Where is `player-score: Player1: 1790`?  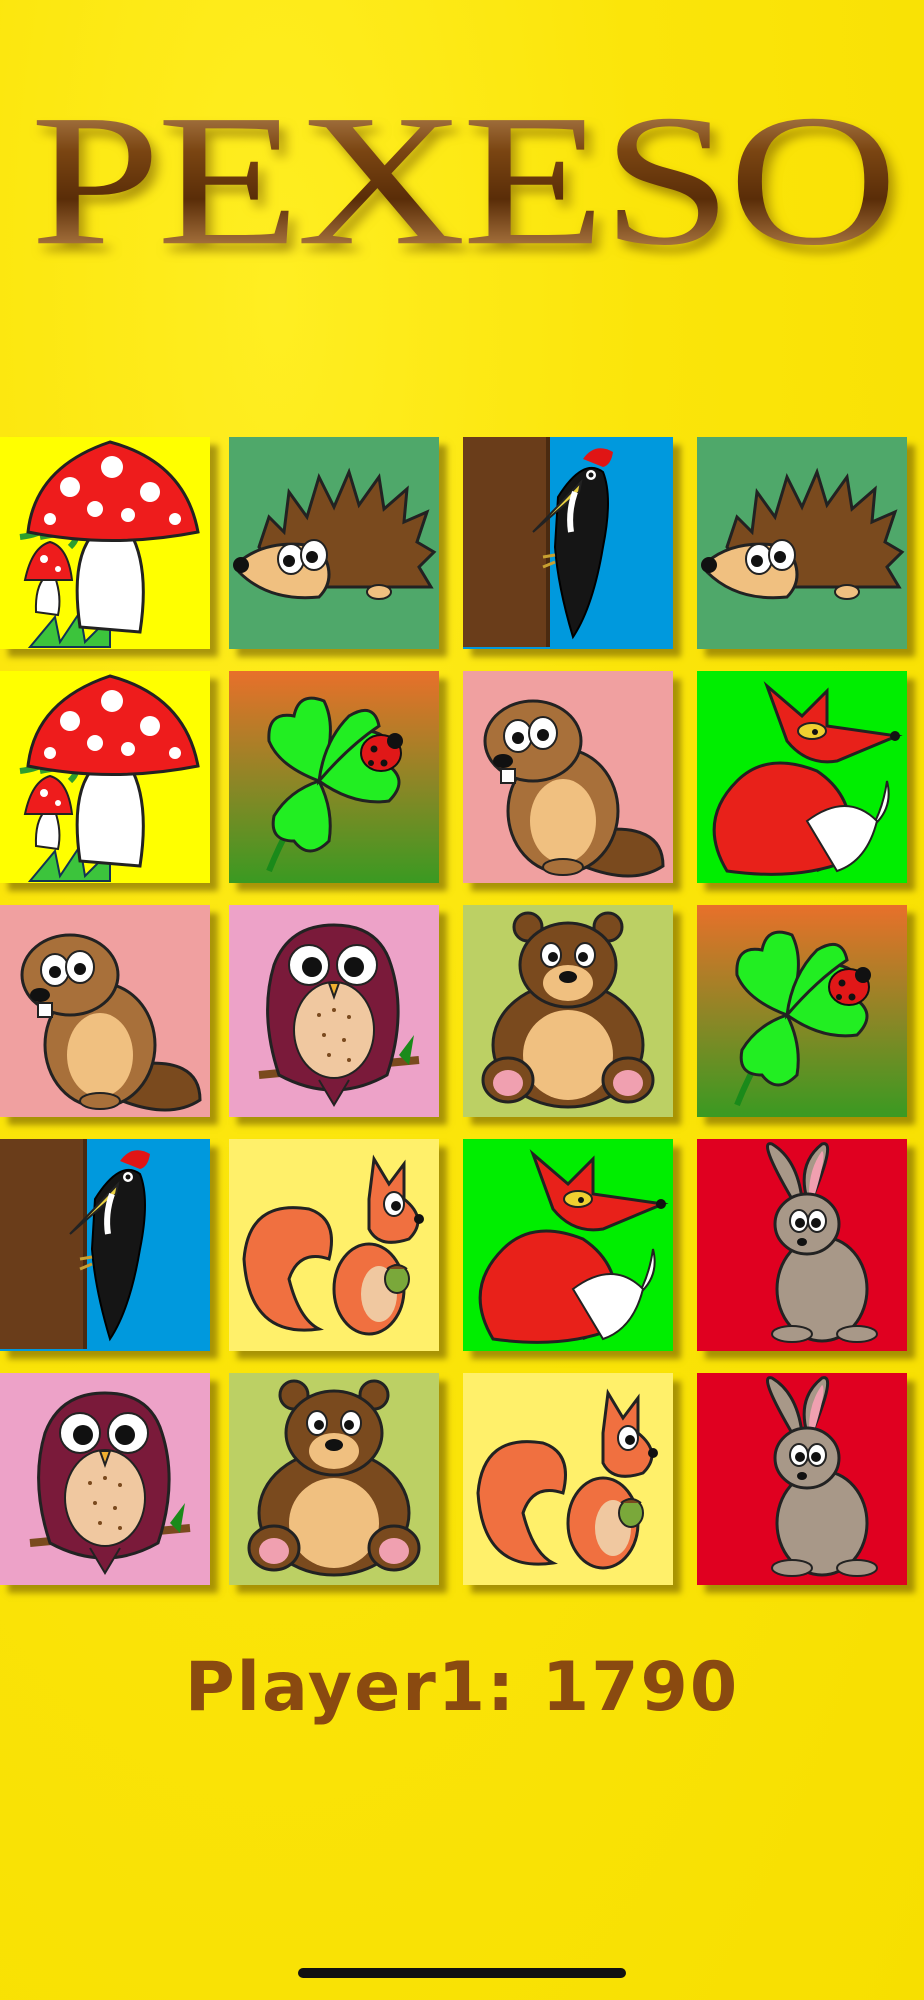 player-score: Player1: 1790 is located at coordinates (462, 1687).